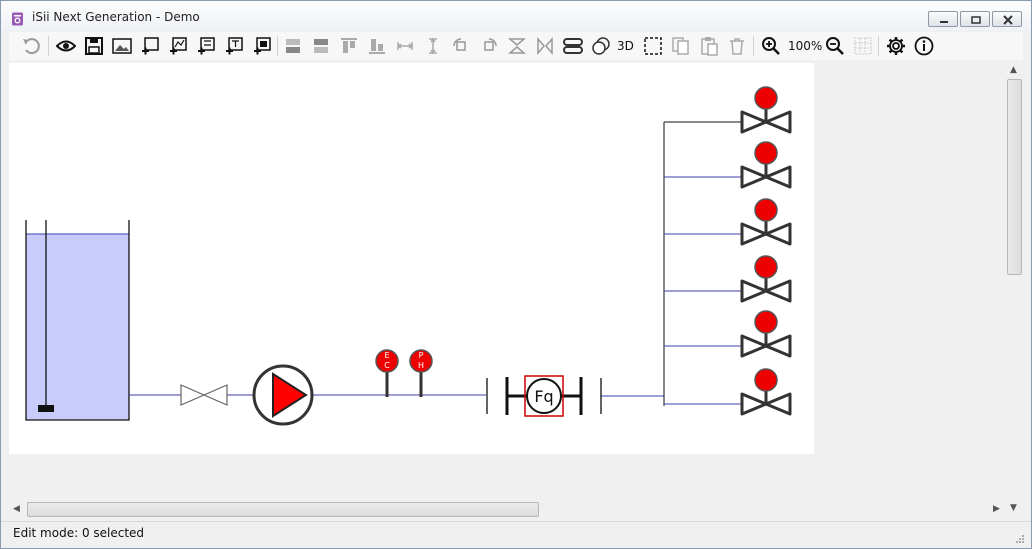 This screenshot has width=1032, height=549. Describe the element at coordinates (1014, 290) in the screenshot. I see `vertical-scrollbar: ▲ ▼` at that location.